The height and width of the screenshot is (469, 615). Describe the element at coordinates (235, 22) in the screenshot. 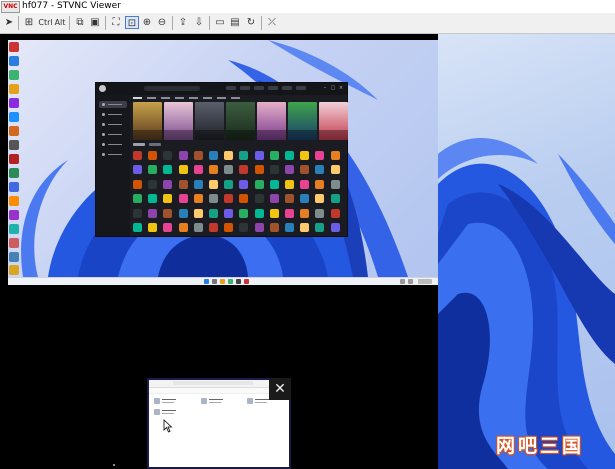

I see `file-transfer-icon: ▤` at that location.